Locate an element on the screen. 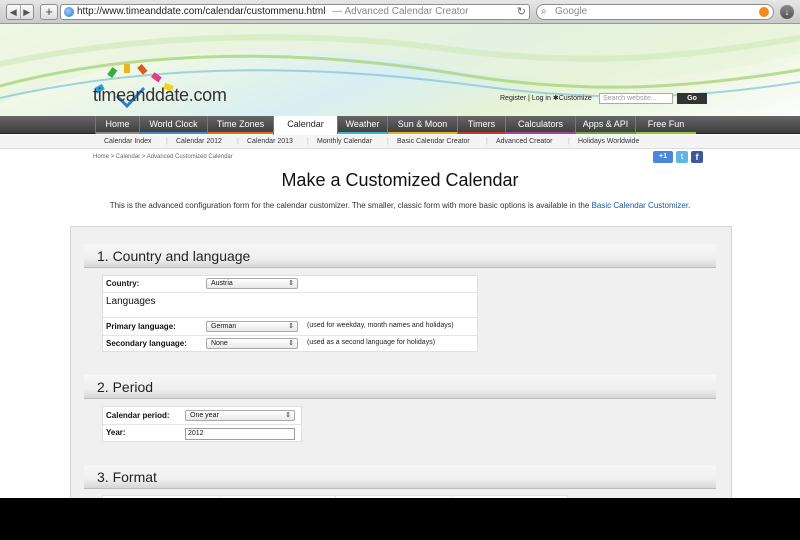 Image resolution: width=800 pixels, height=540 pixels. subnav-basic-calendar-creator: Basic Calendar Creator is located at coordinates (433, 142).